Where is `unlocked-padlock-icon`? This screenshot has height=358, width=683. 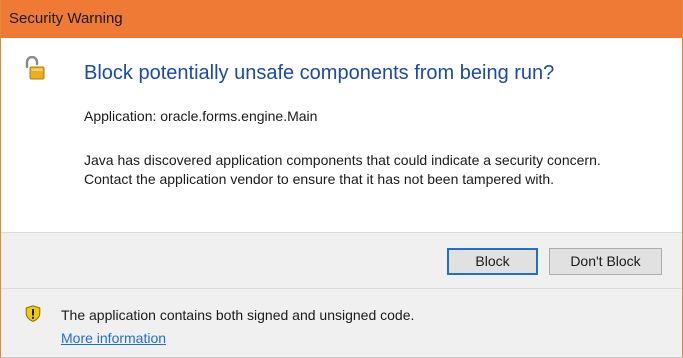
unlocked-padlock-icon is located at coordinates (35, 68).